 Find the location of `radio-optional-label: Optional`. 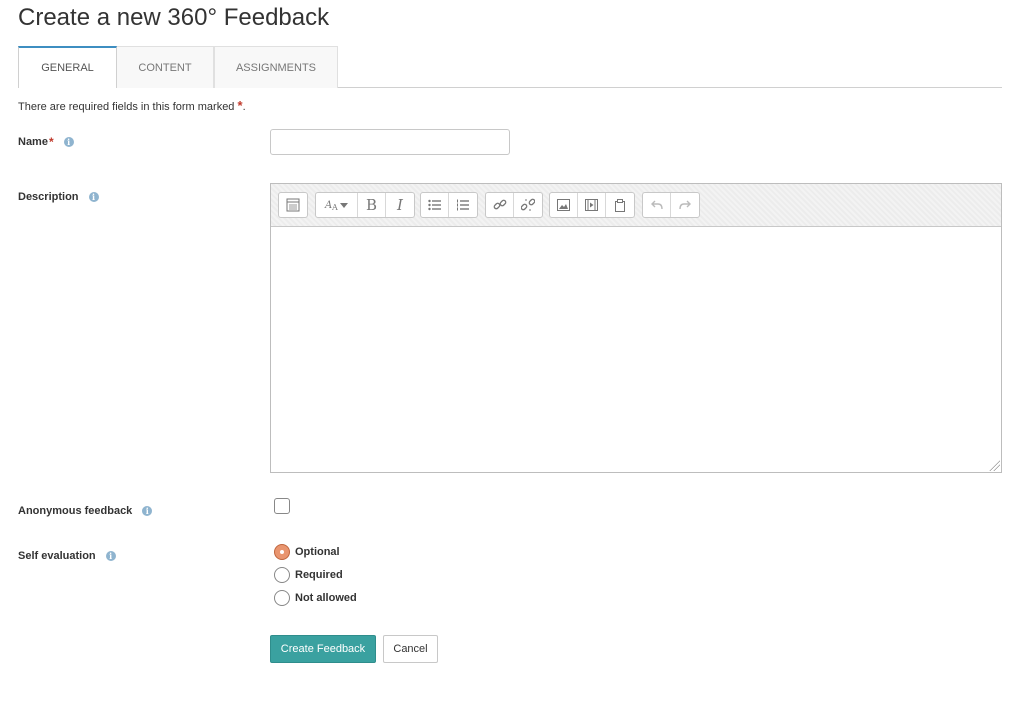

radio-optional-label: Optional is located at coordinates (317, 552).